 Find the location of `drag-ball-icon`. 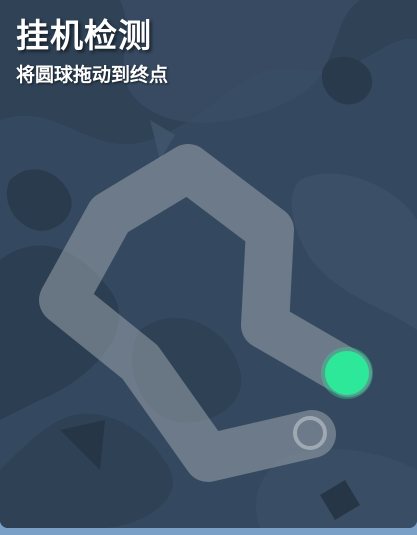

drag-ball-icon is located at coordinates (347, 373).